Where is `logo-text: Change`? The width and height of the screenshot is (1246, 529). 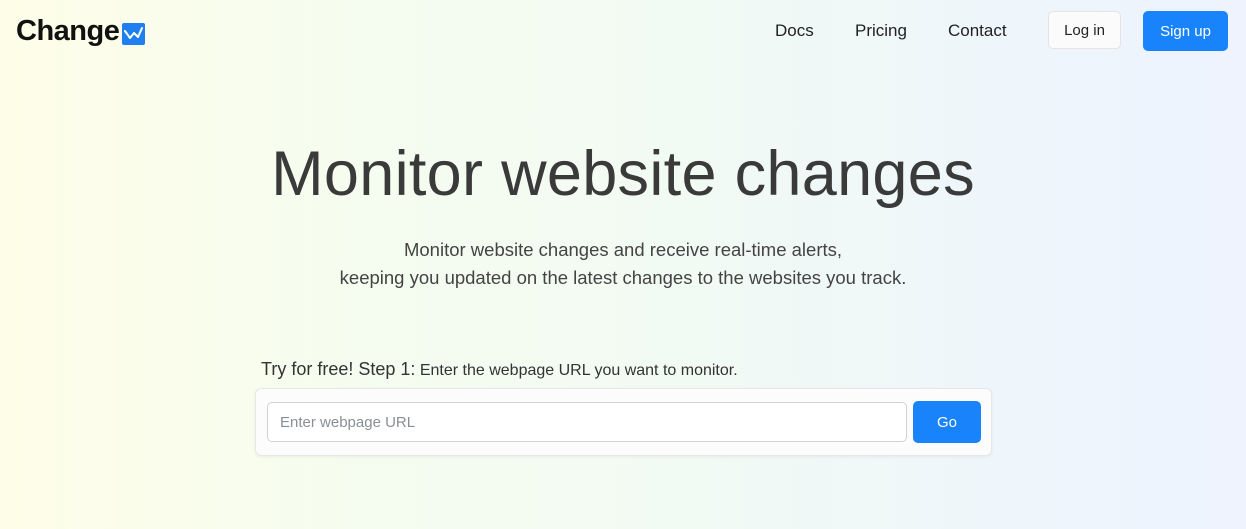 logo-text: Change is located at coordinates (68, 31).